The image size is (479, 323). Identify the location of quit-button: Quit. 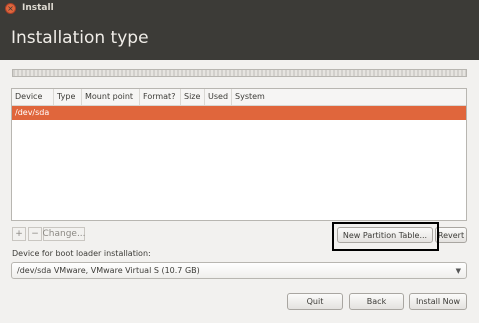
(315, 301).